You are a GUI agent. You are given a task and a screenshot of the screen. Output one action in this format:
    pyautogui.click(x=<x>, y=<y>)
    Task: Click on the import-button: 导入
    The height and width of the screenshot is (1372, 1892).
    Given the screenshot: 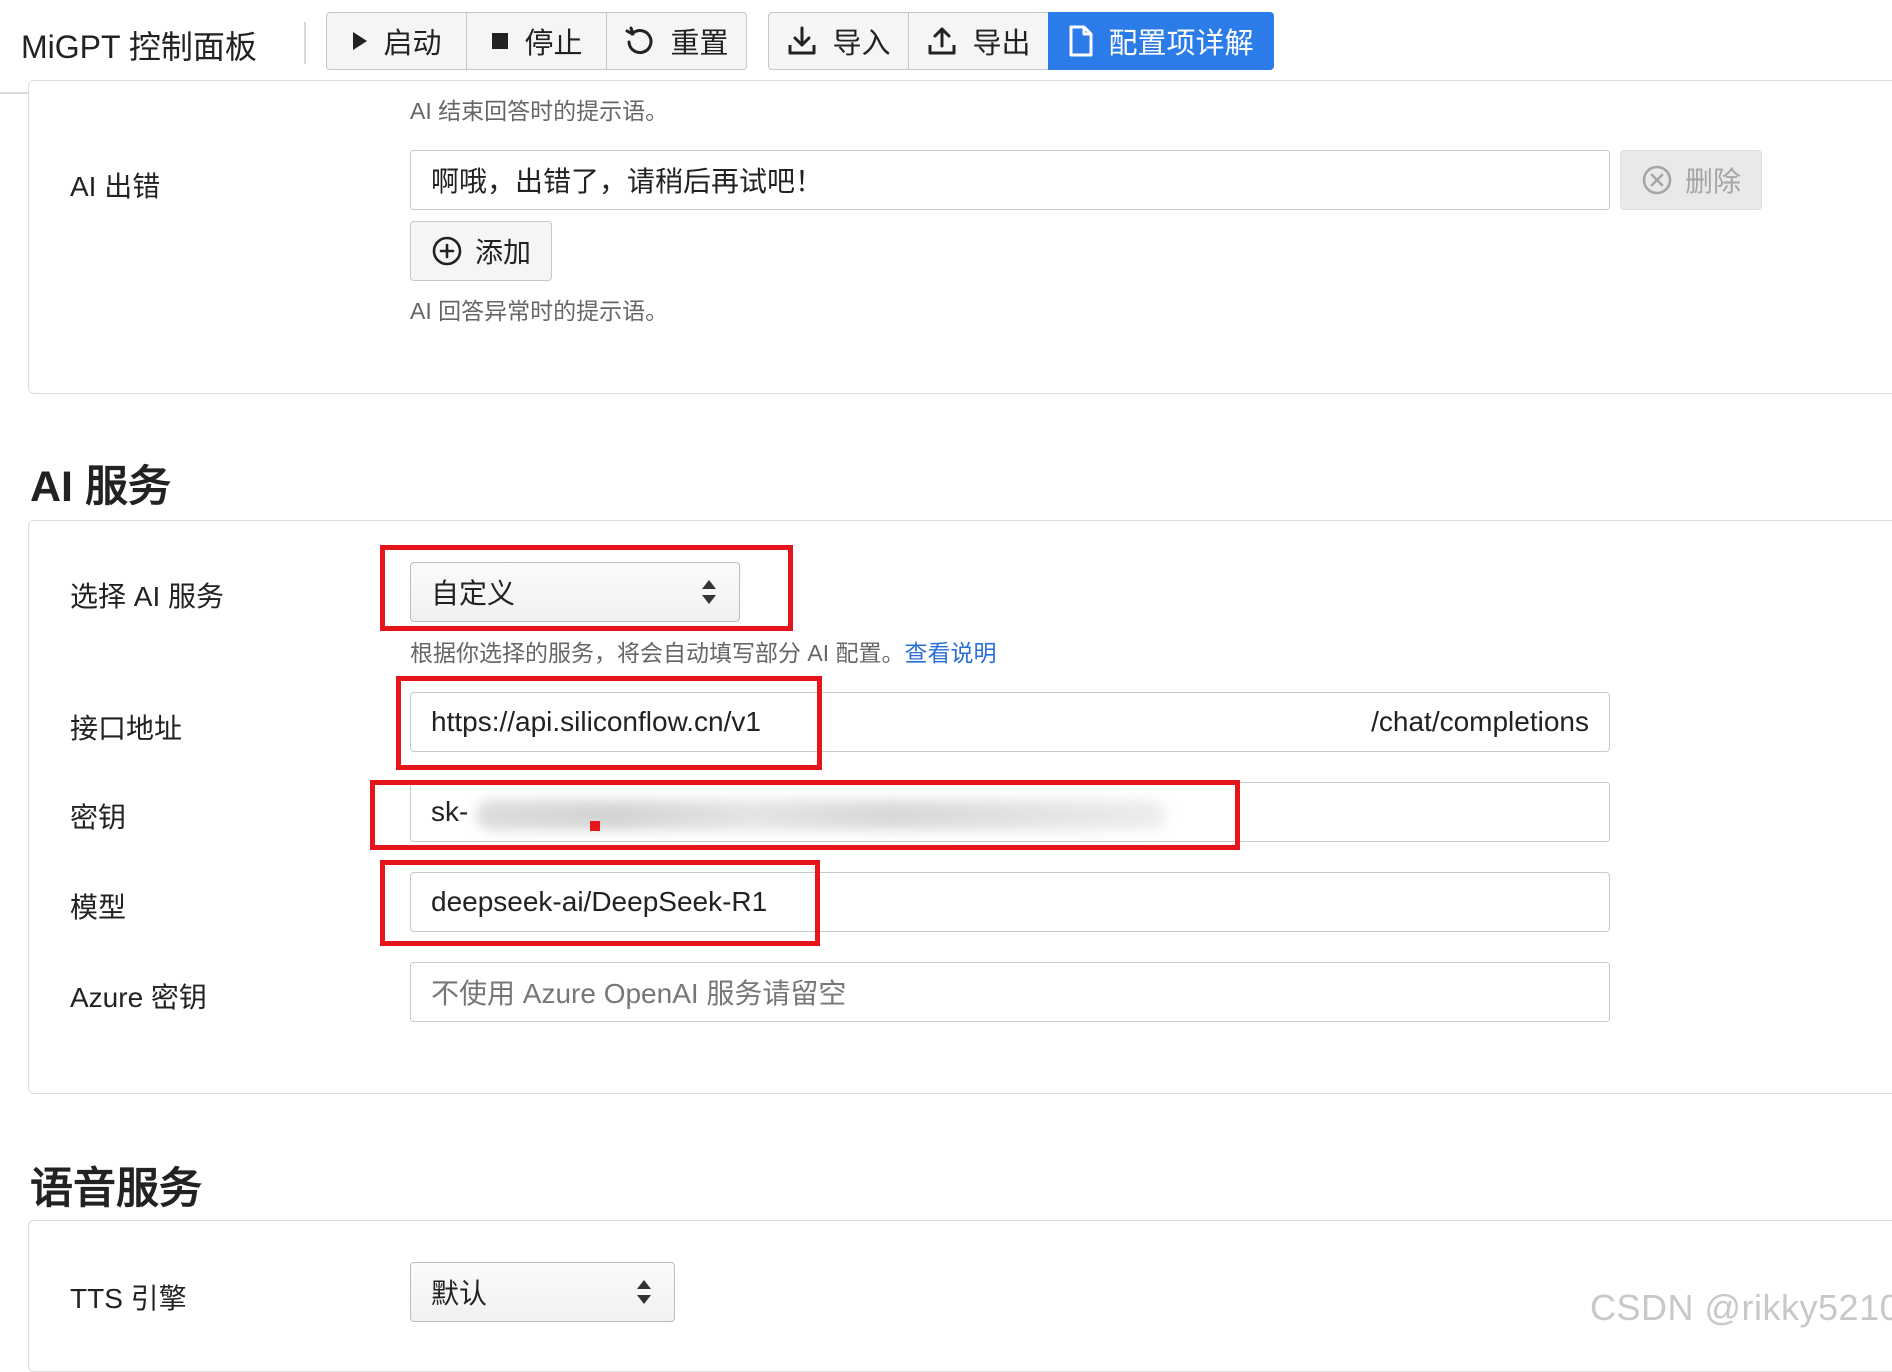 What is the action you would take?
    pyautogui.click(x=838, y=41)
    